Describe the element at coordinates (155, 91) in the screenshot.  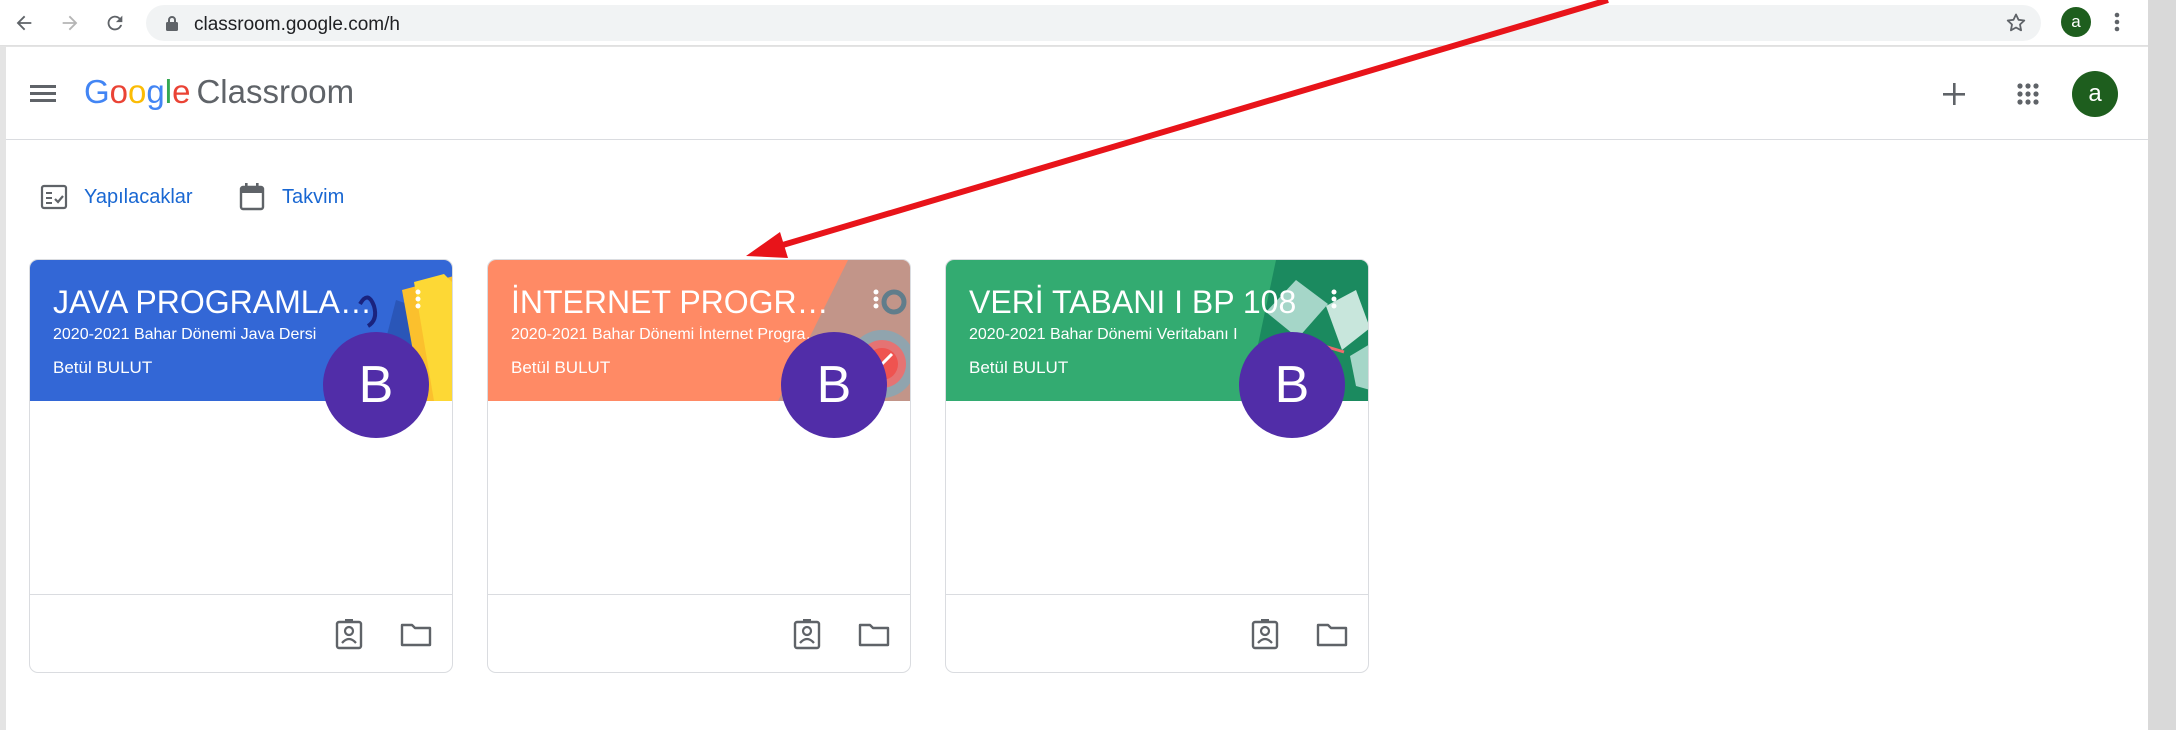
I see `logo-letter: g` at that location.